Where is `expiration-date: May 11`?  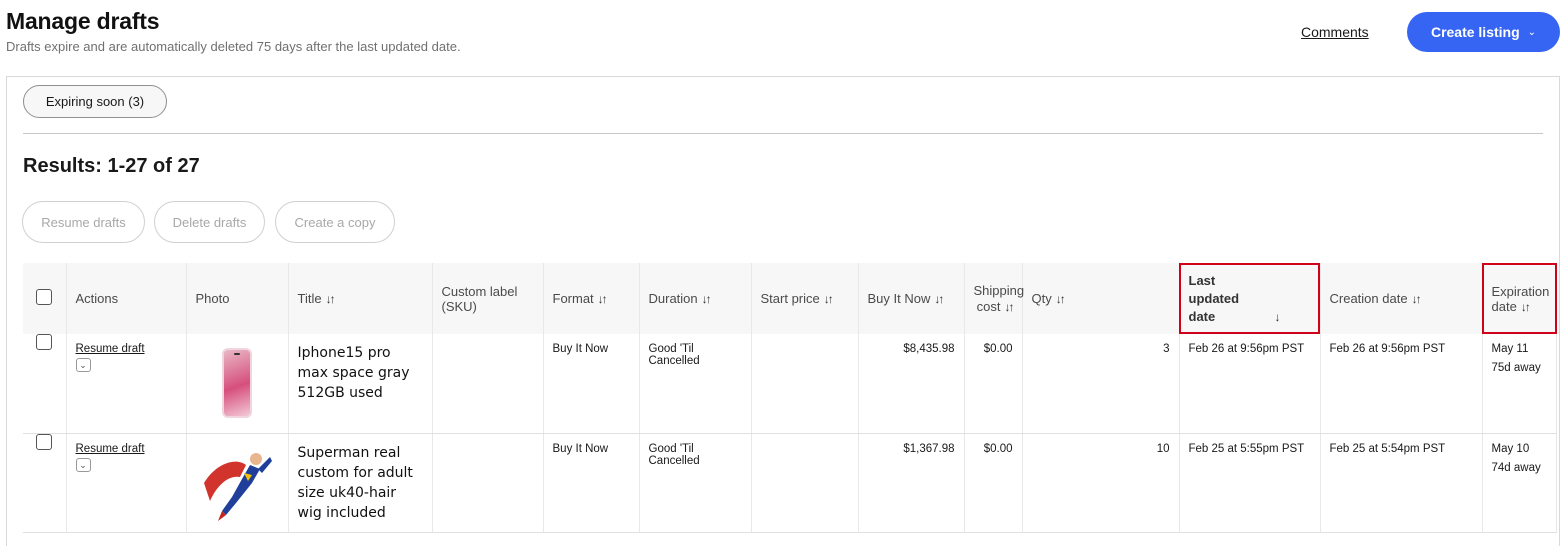 expiration-date: May 11 is located at coordinates (1510, 349).